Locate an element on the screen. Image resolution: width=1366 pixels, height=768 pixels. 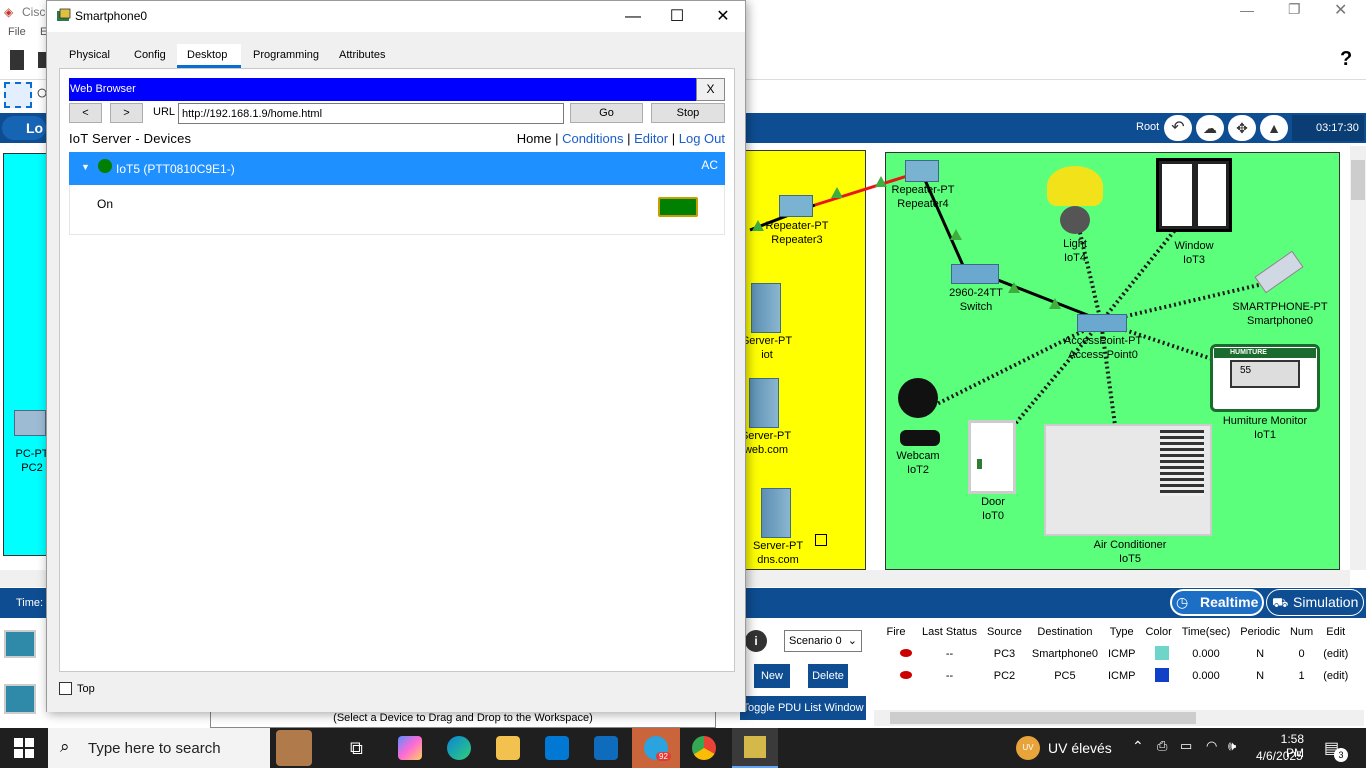
pdu-color-swatch is located at coordinates (1162, 674).